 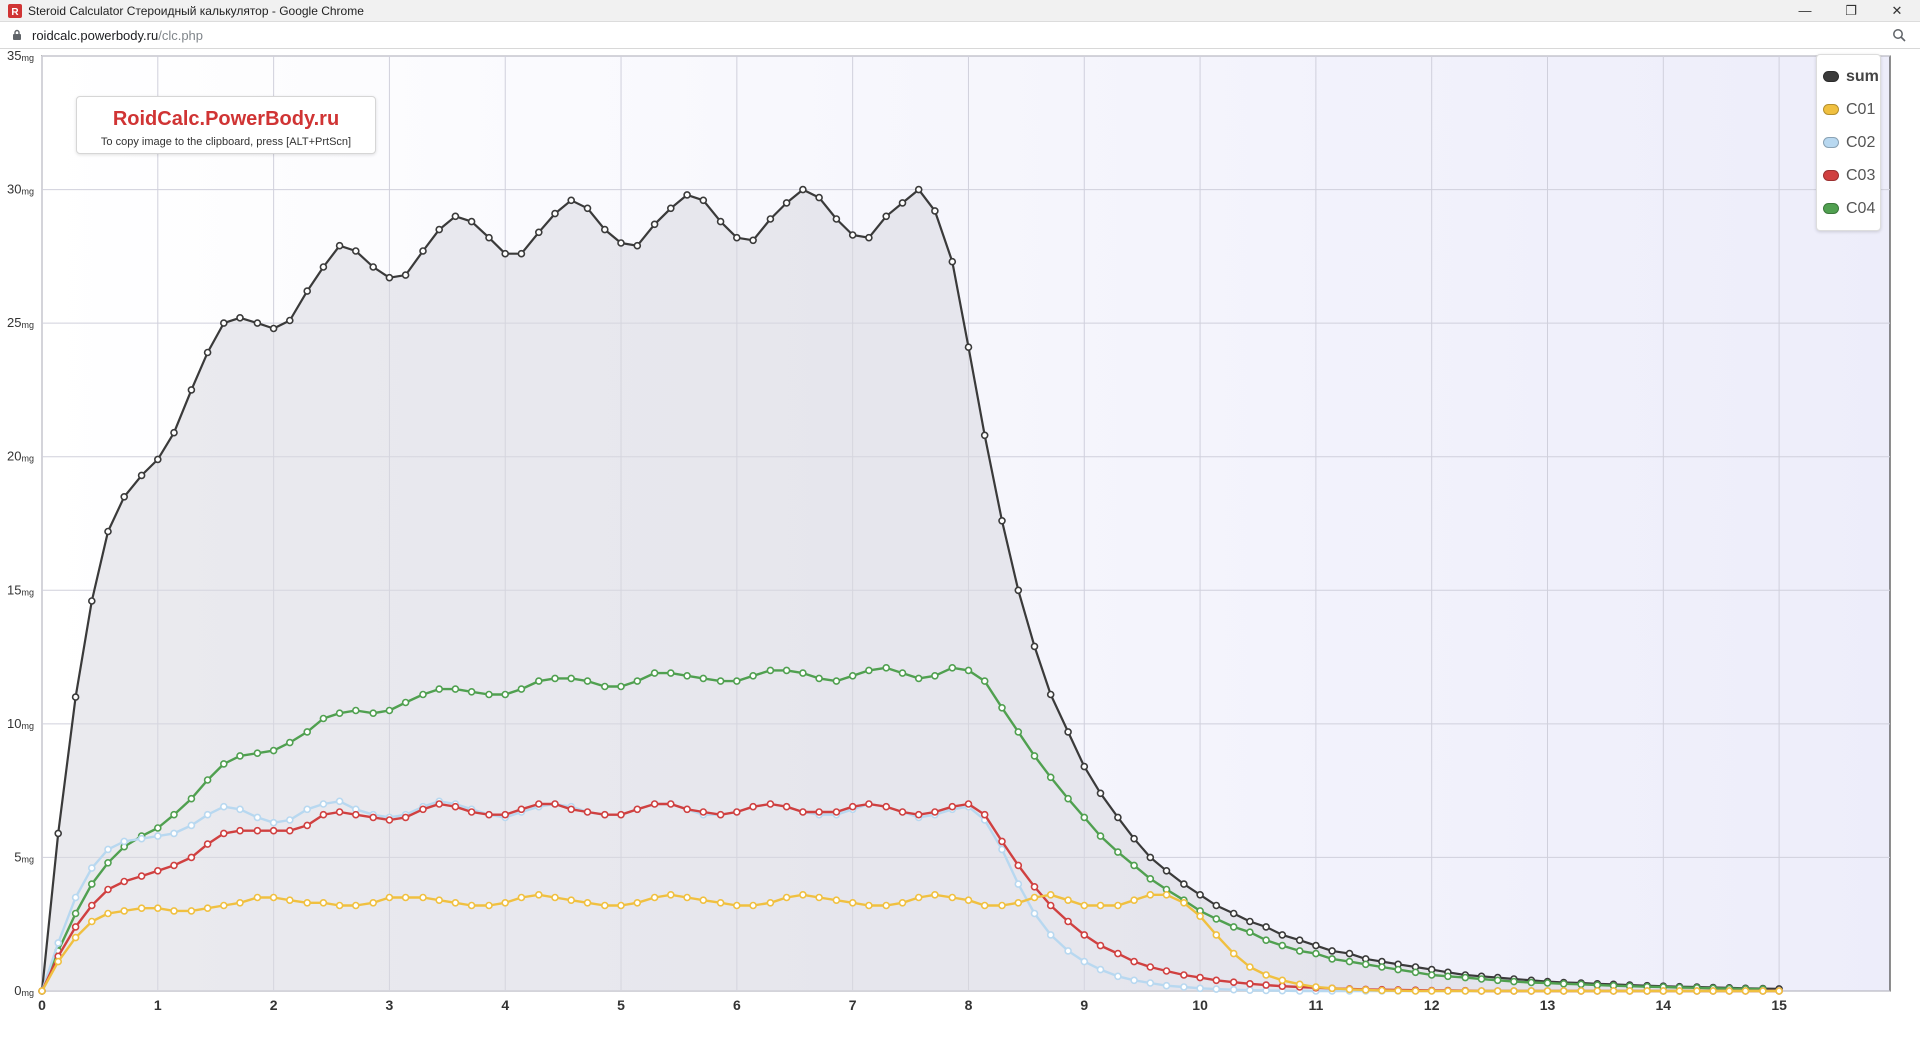 What do you see at coordinates (1848, 142) in the screenshot?
I see `legend-item-c02: C02` at bounding box center [1848, 142].